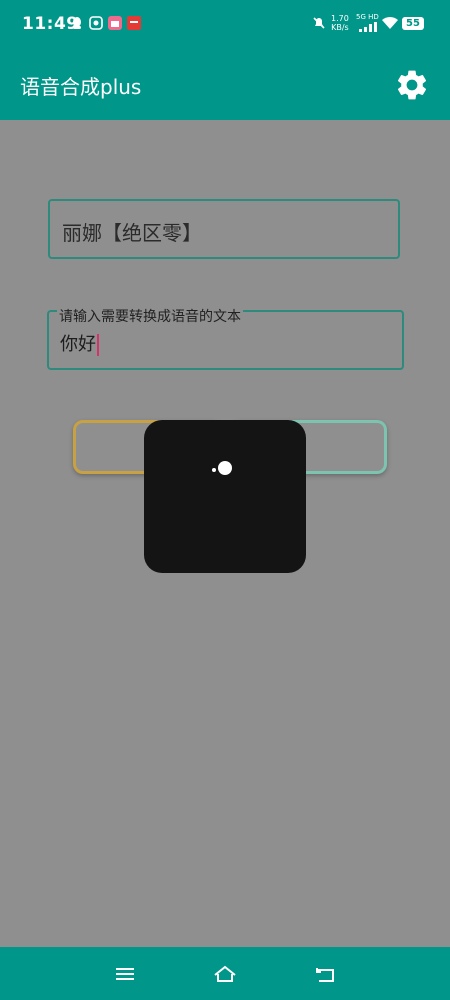 The height and width of the screenshot is (1000, 450). What do you see at coordinates (367, 17) in the screenshot?
I see `network-type: 5G HD` at bounding box center [367, 17].